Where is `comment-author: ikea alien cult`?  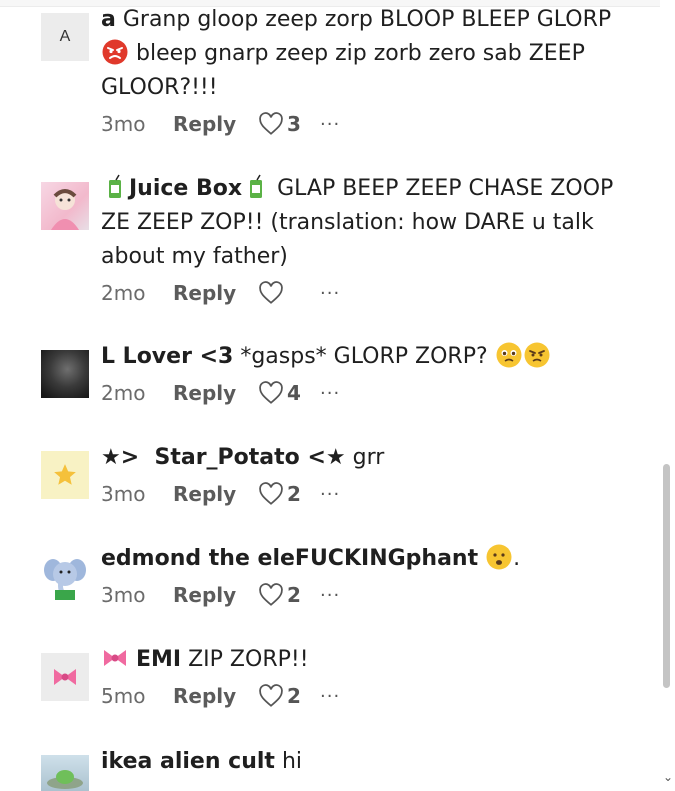 comment-author: ikea alien cult is located at coordinates (188, 761).